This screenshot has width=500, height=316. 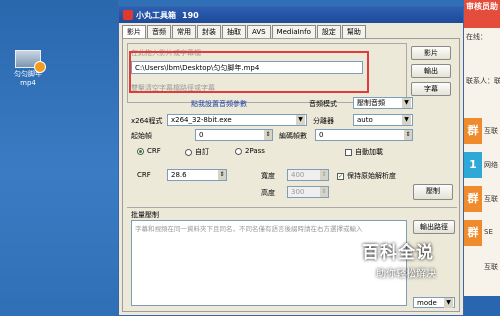 What do you see at coordinates (237, 120) in the screenshot?
I see `x264-select: x264_32-8bit.exe` at bounding box center [237, 120].